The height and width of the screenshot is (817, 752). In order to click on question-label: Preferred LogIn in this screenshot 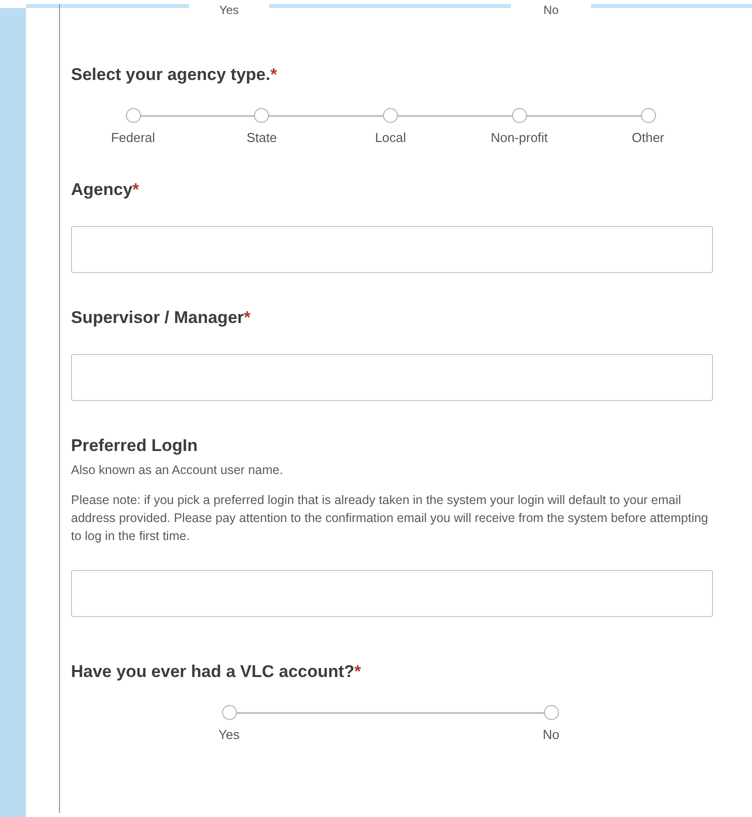, I will do `click(135, 446)`.